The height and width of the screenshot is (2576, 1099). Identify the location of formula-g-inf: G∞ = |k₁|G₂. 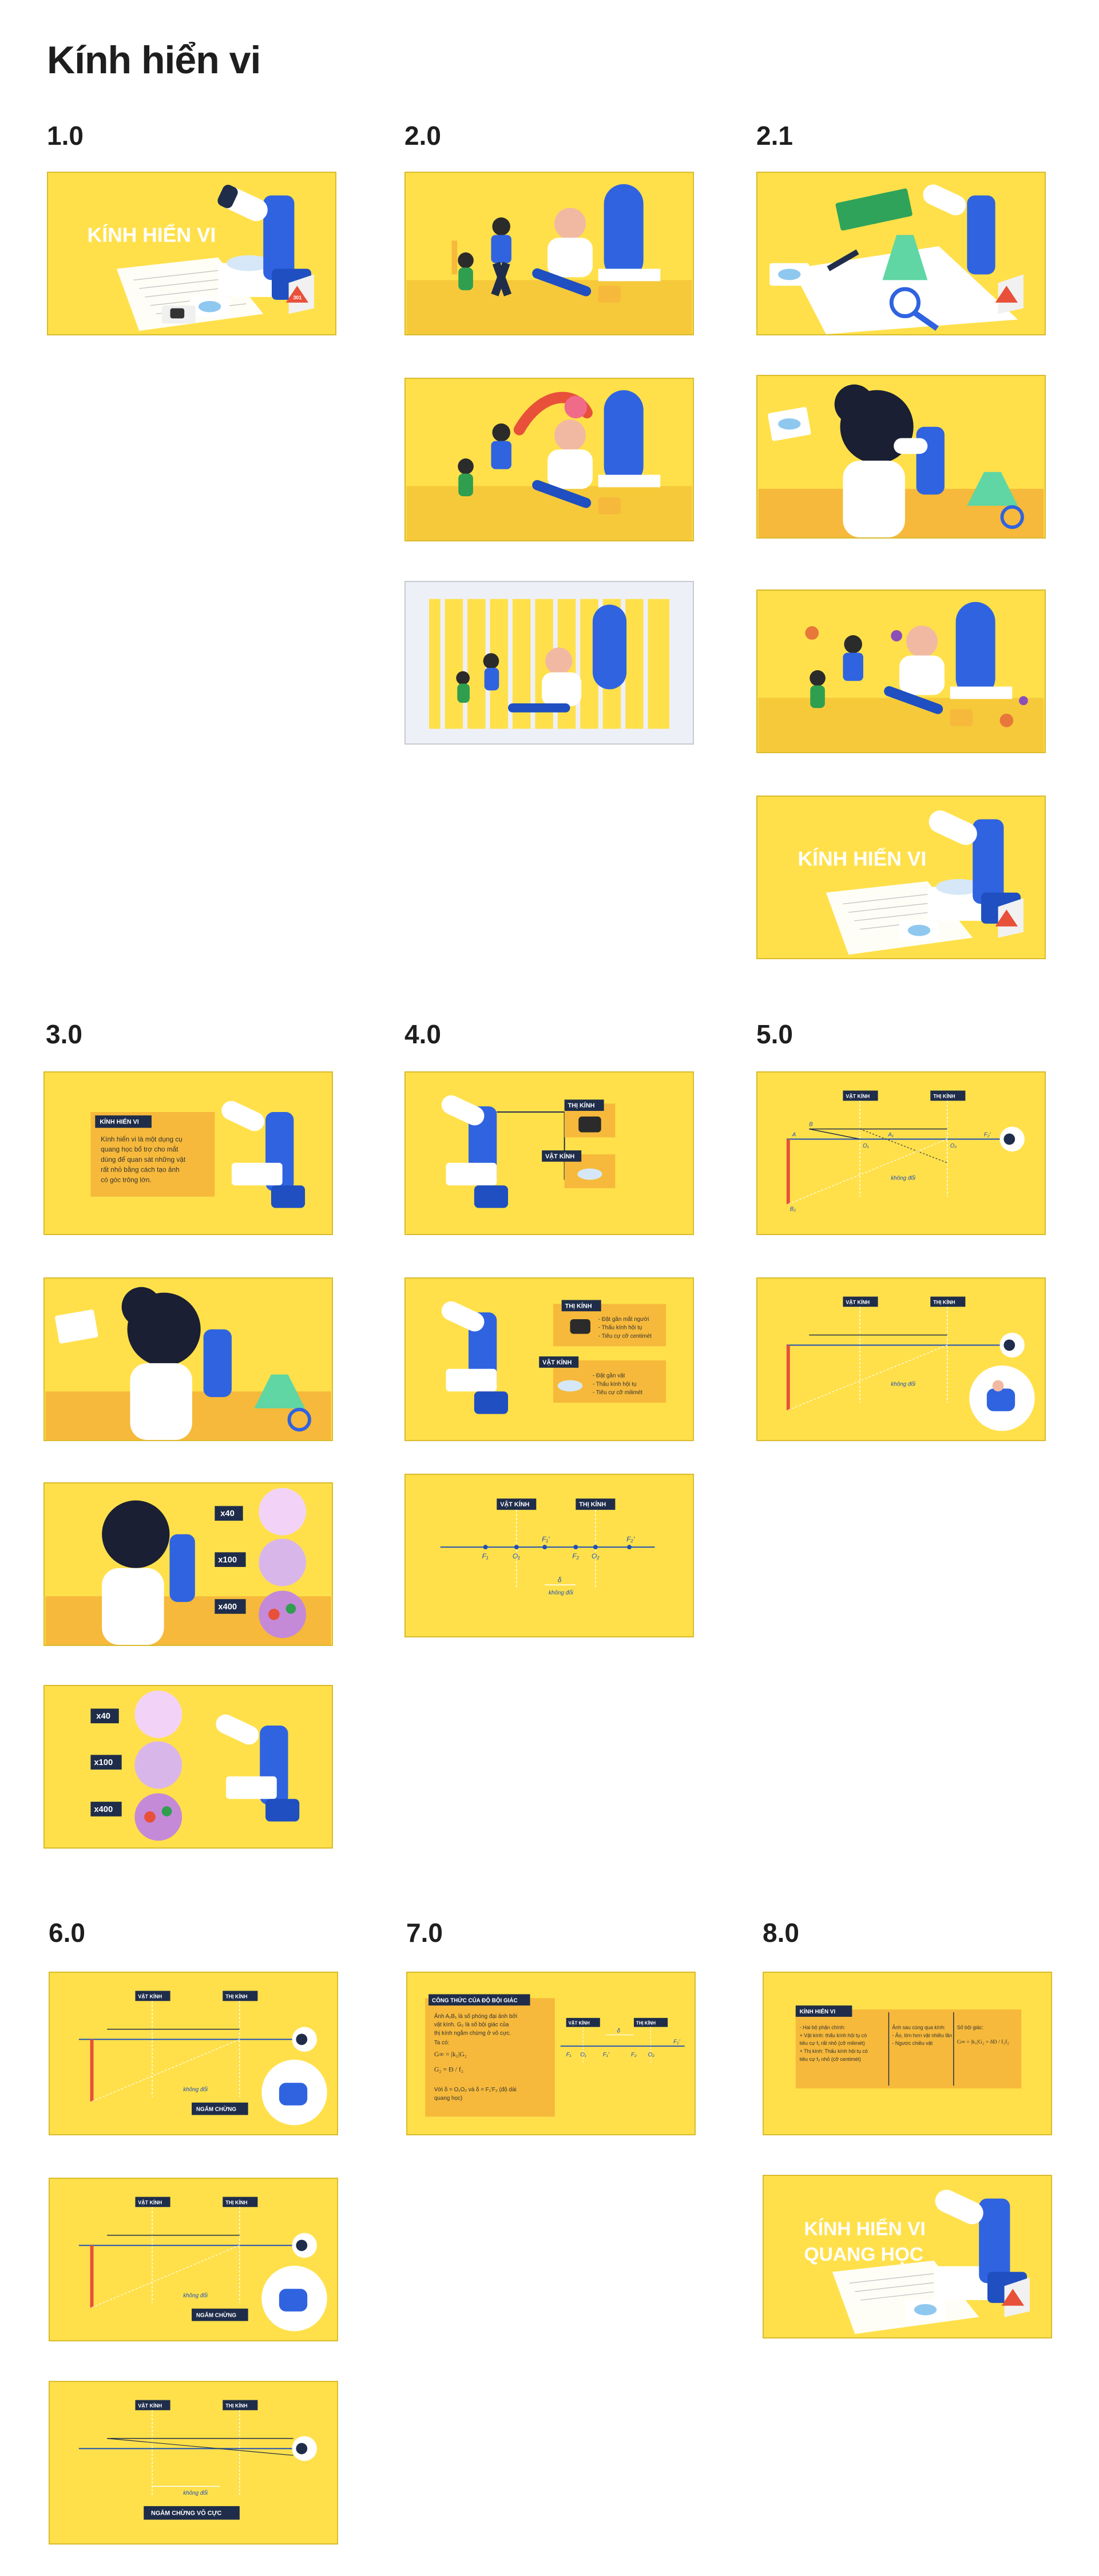
(451, 2054).